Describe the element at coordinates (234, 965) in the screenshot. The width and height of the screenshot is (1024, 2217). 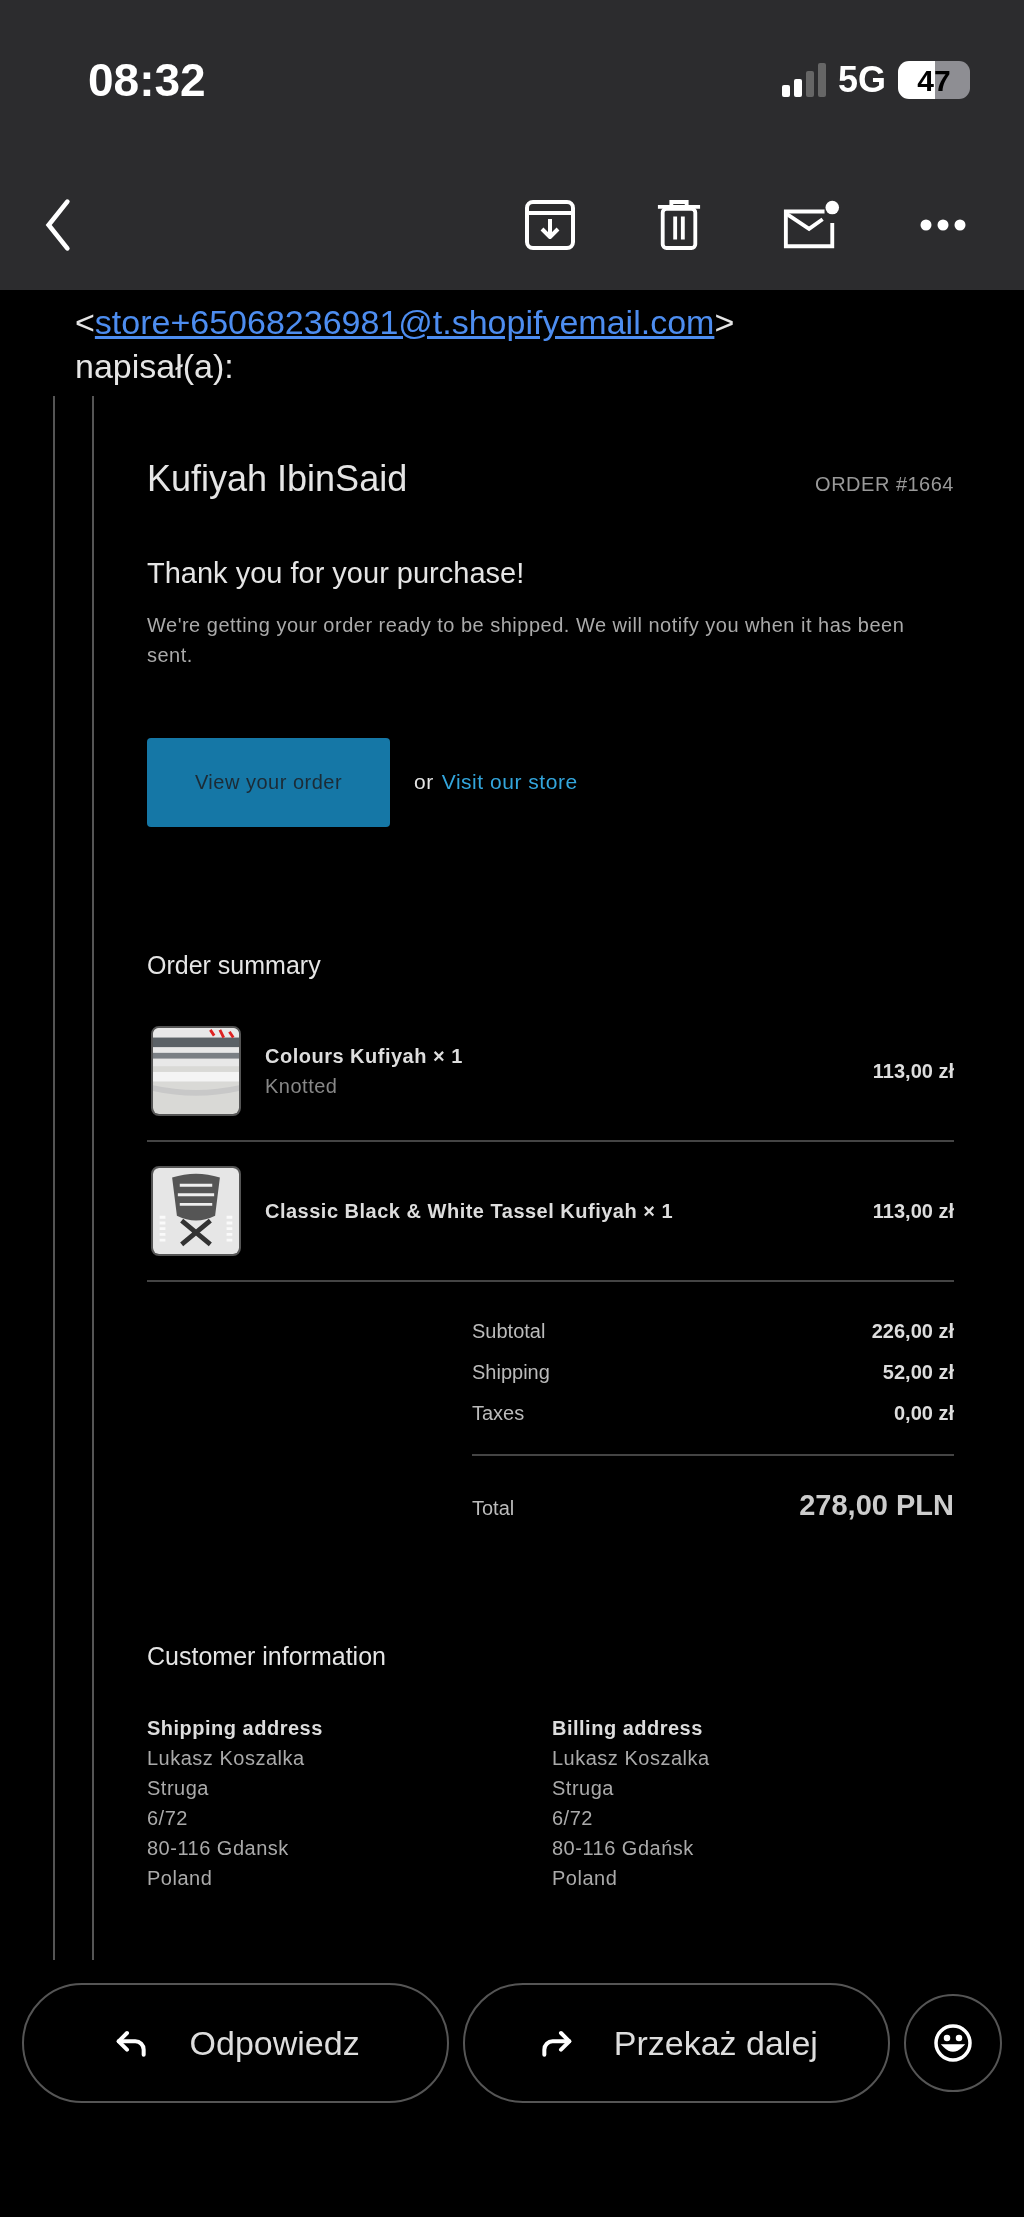
I see `section-title: Order summary` at that location.